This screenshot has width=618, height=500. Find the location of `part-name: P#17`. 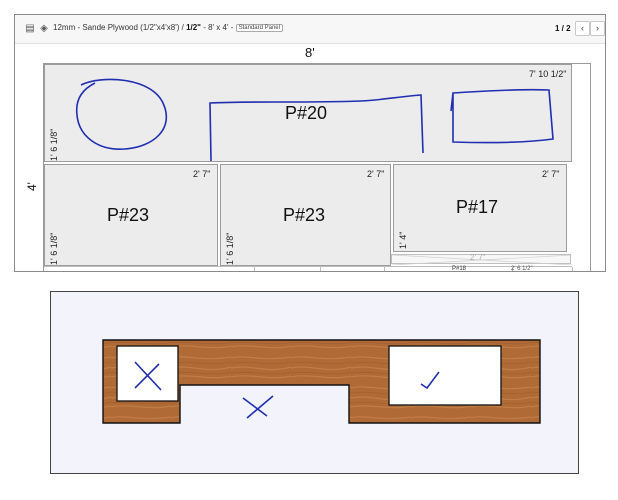

part-name: P#17 is located at coordinates (477, 207).